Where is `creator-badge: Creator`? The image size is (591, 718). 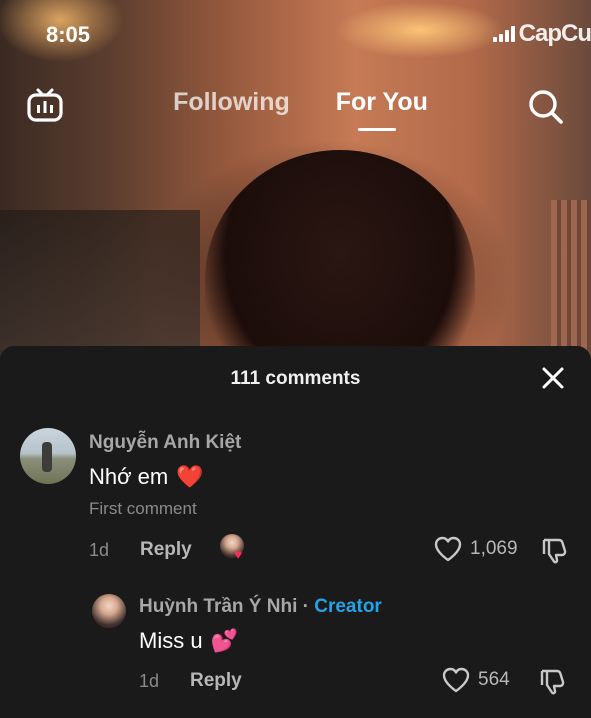 creator-badge: Creator is located at coordinates (348, 606).